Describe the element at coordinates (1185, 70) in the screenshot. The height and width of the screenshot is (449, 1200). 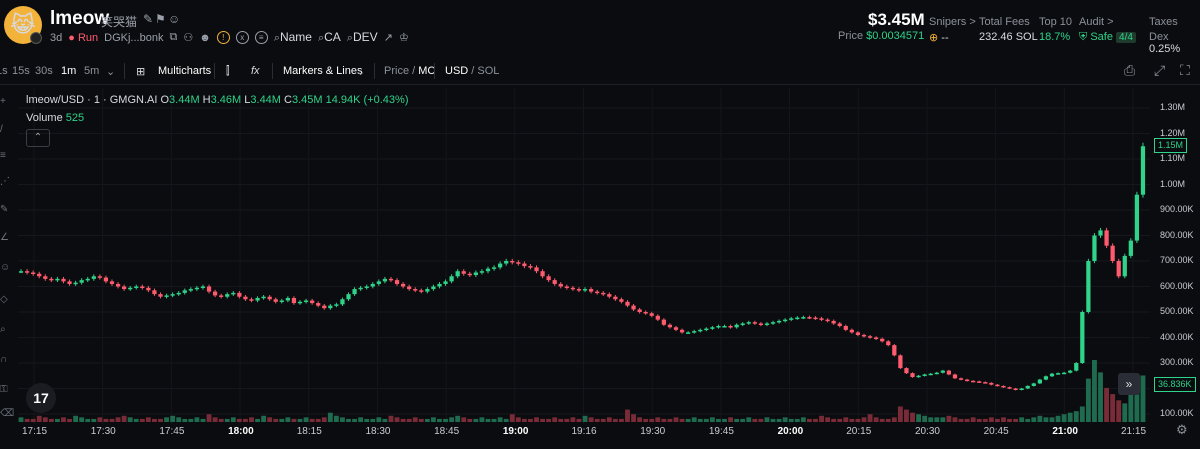
I see `expand-icon: ⛶` at that location.